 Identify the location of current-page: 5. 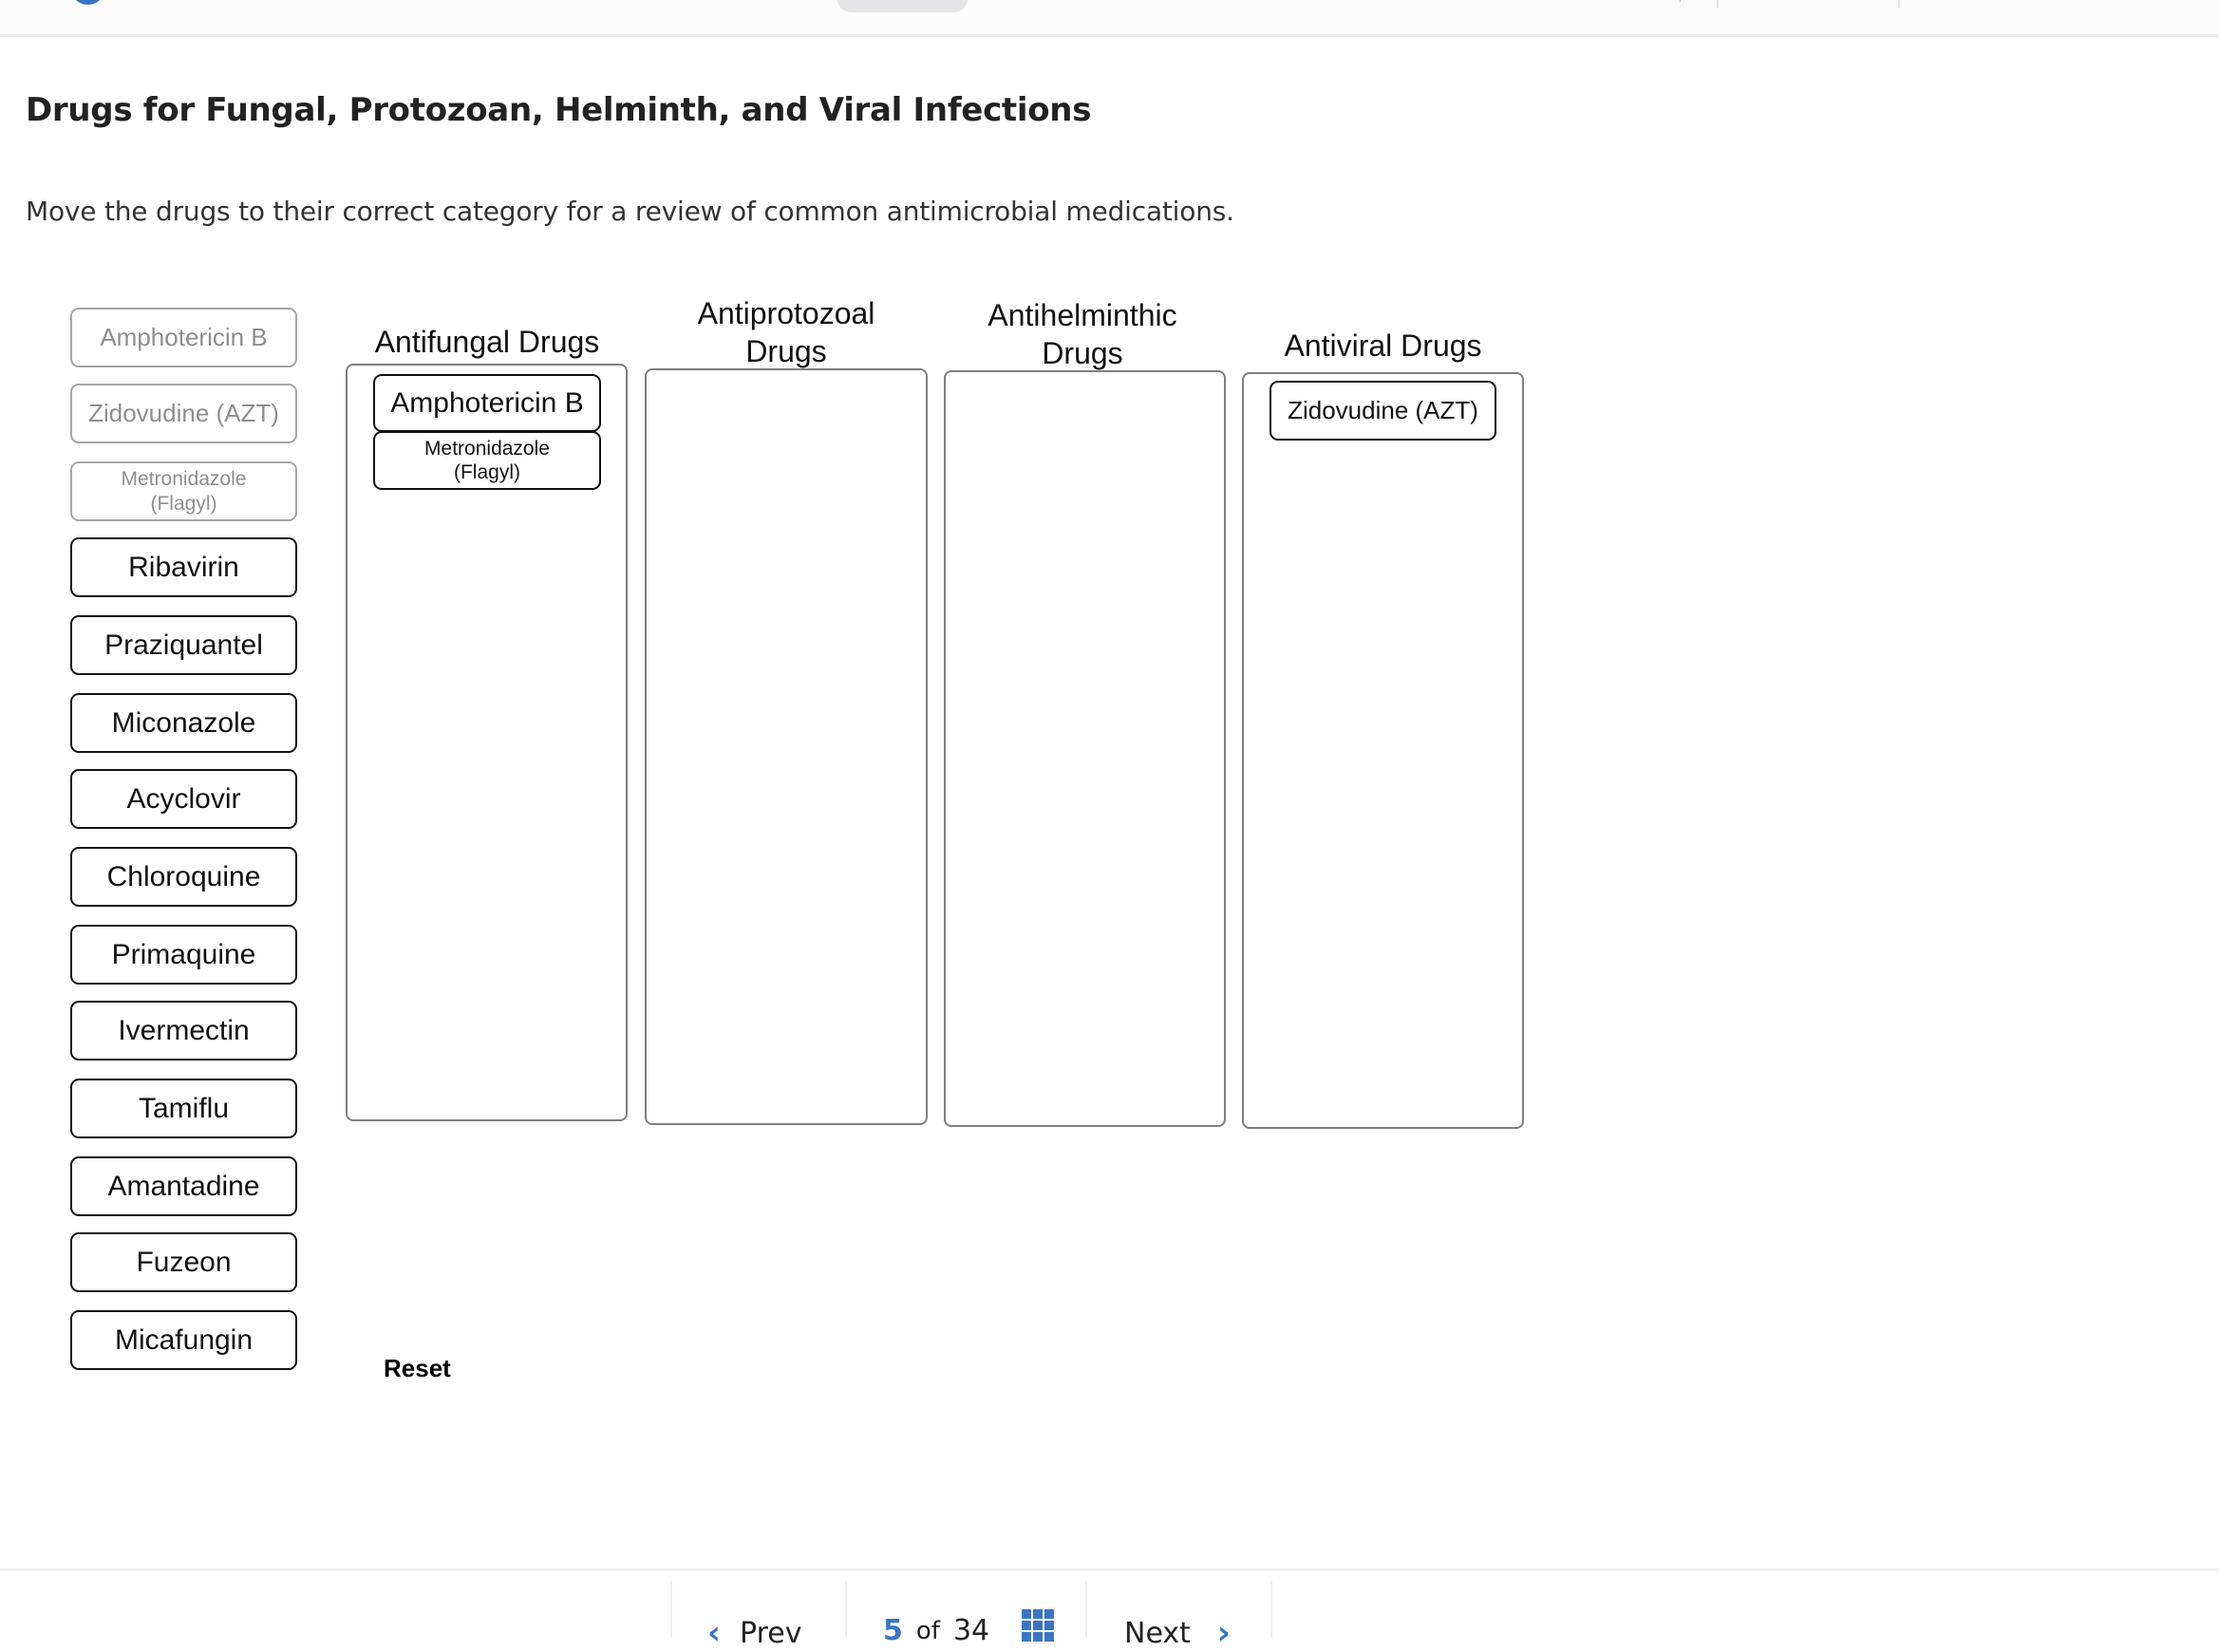
(893, 1630).